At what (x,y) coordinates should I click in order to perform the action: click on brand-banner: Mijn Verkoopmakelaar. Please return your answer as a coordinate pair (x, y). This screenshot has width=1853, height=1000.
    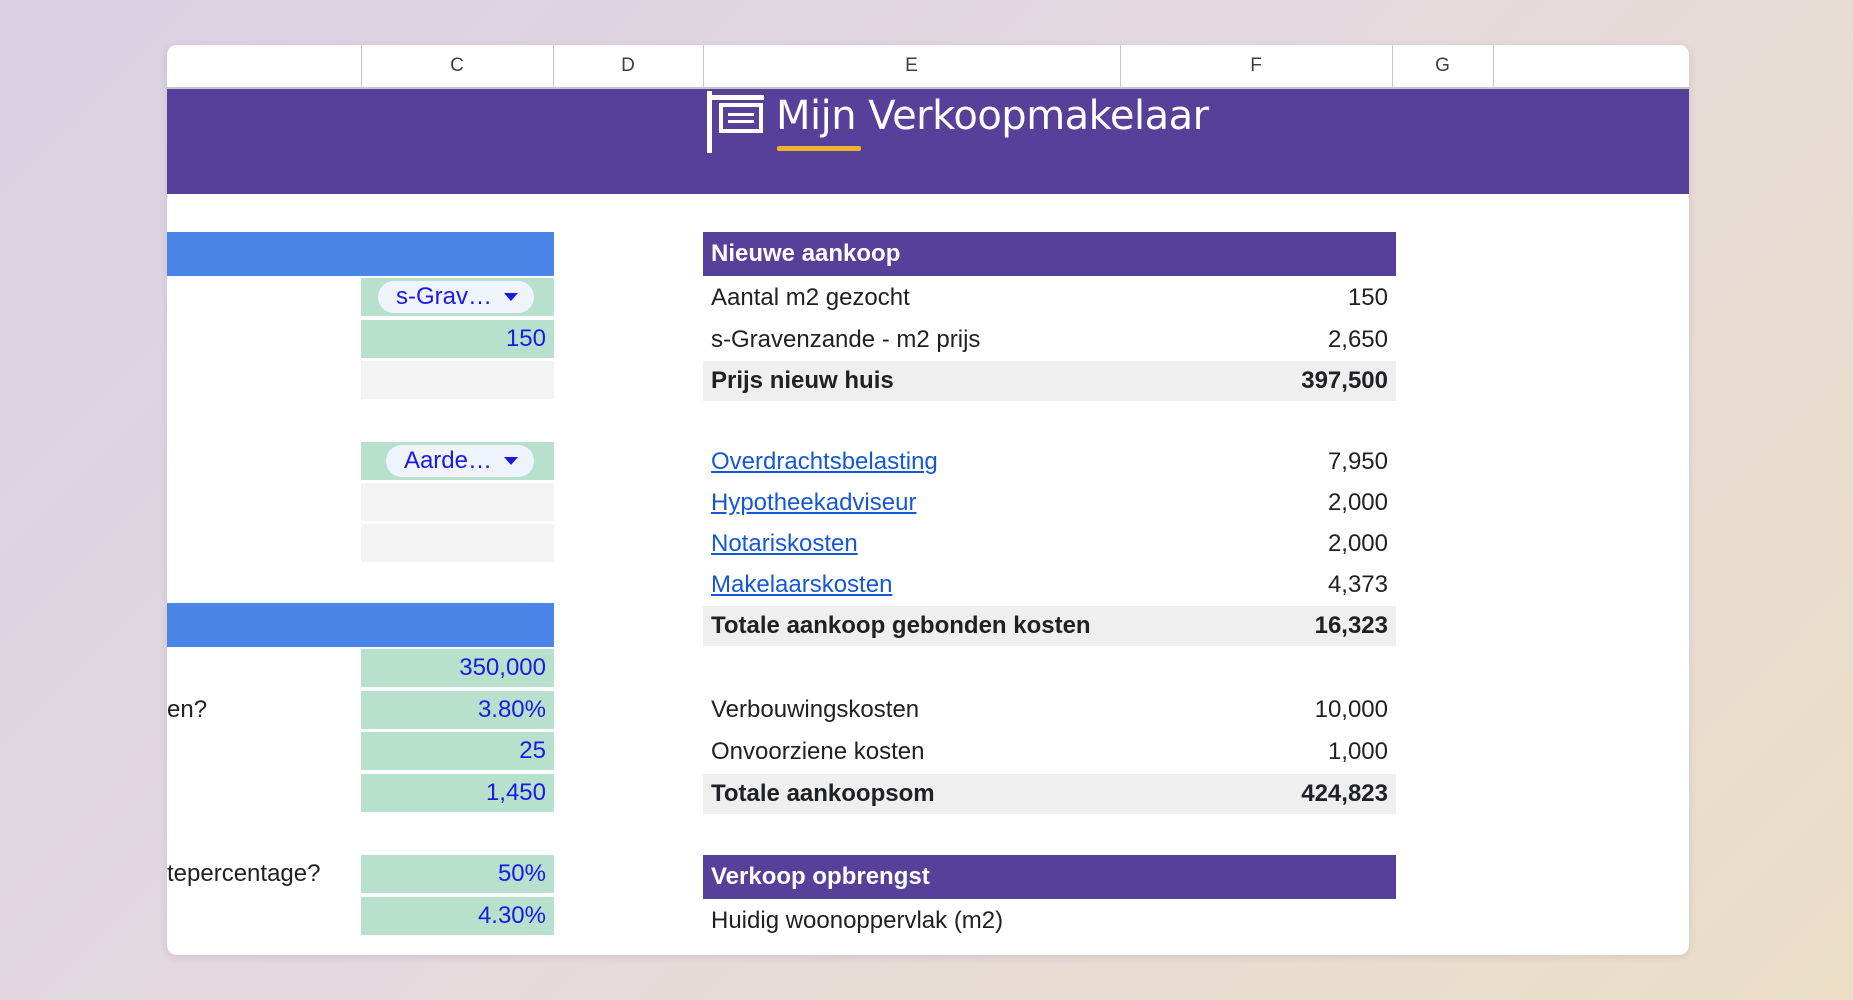
    Looking at the image, I should click on (928, 141).